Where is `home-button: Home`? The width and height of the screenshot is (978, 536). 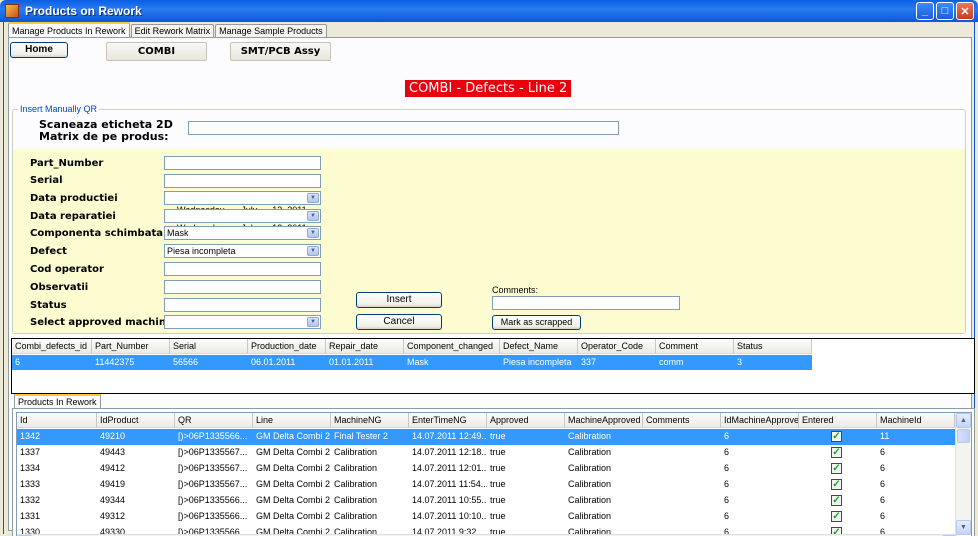
home-button: Home is located at coordinates (39, 50).